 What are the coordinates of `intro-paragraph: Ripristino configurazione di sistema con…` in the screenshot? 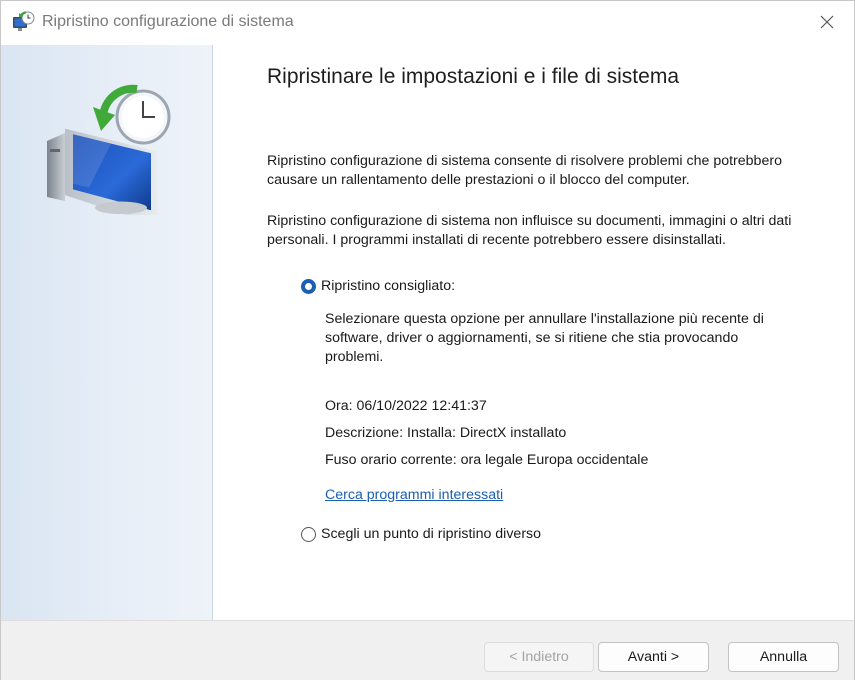 It's located at (524, 170).